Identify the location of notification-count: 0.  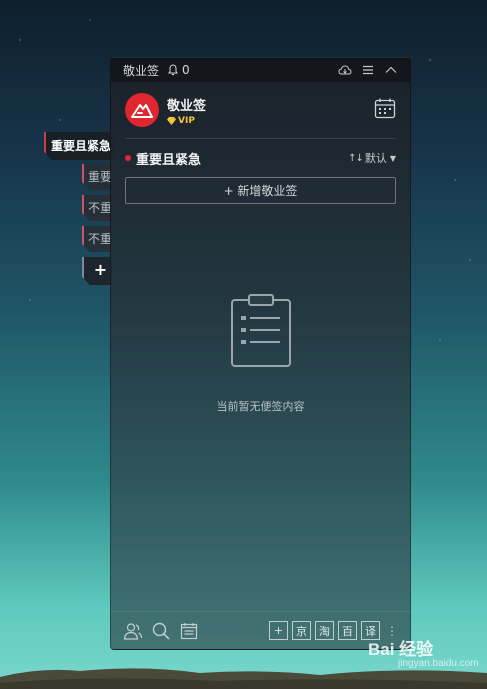
(186, 70).